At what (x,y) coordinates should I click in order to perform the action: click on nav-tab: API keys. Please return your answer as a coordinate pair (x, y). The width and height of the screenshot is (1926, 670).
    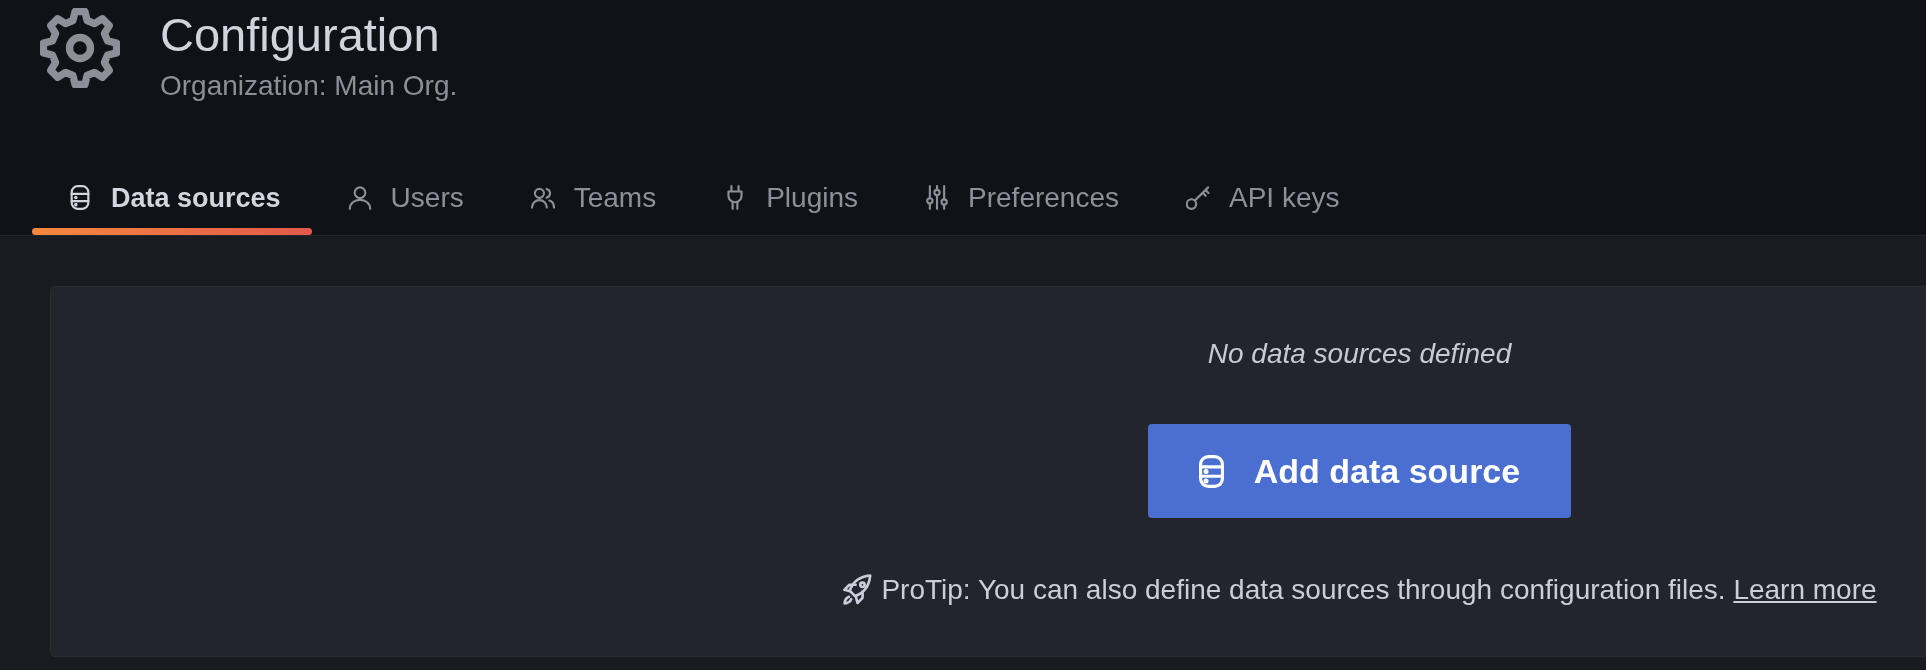
    Looking at the image, I should click on (1260, 201).